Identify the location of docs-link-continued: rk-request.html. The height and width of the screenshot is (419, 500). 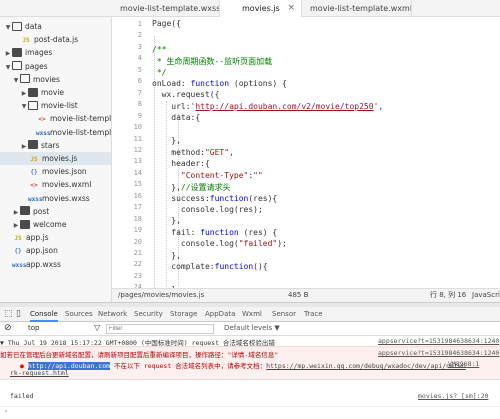
(39, 373).